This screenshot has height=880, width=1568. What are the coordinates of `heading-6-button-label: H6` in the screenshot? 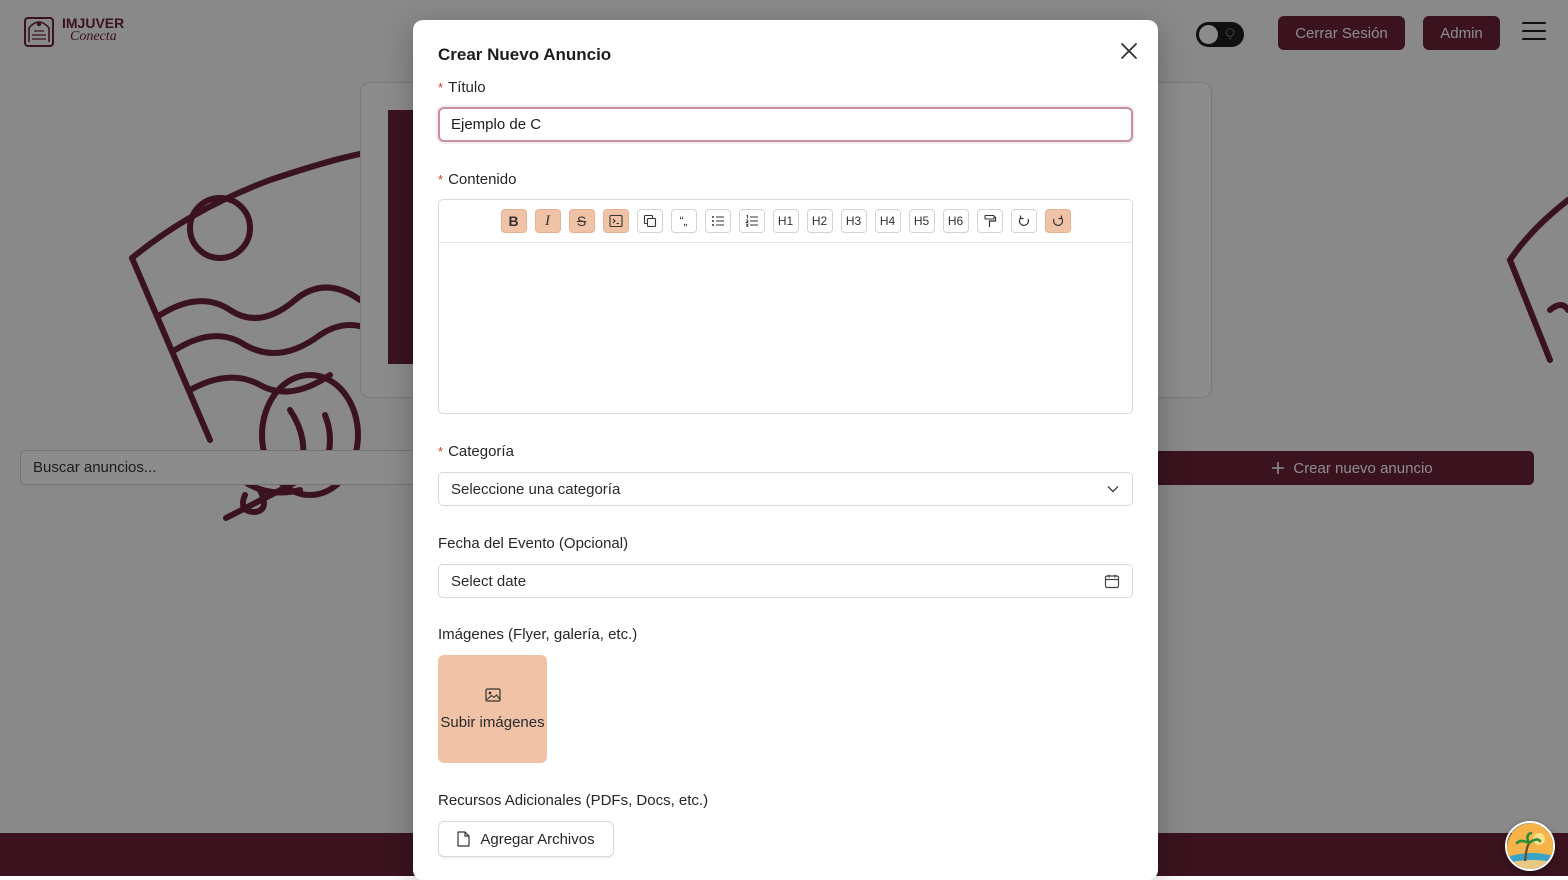 It's located at (955, 221).